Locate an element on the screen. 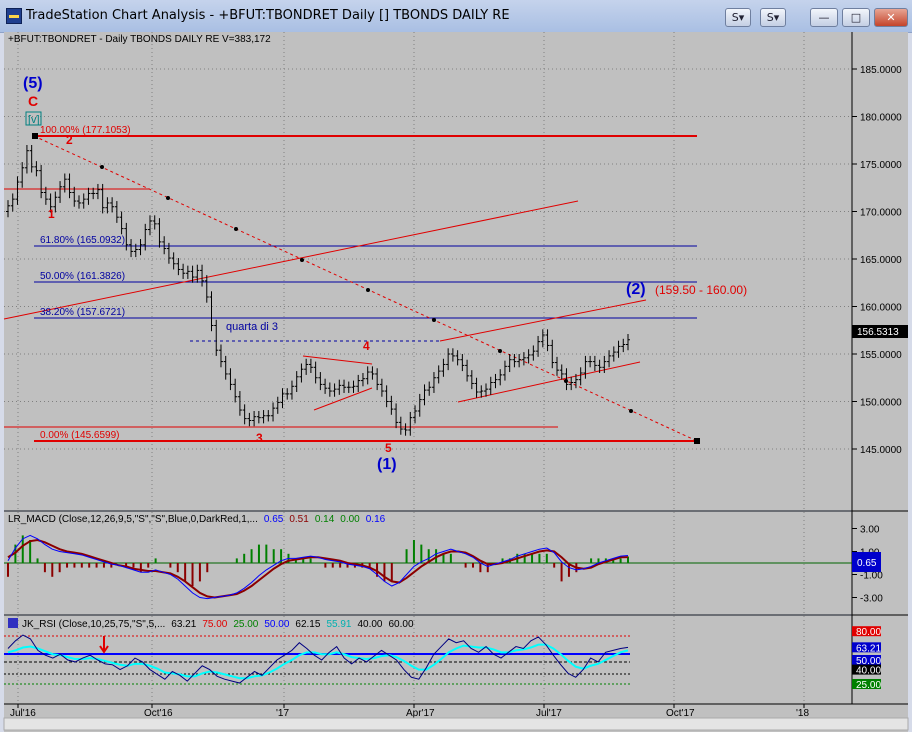 This screenshot has width=912, height=732. maximize-button: □ is located at coordinates (856, 17).